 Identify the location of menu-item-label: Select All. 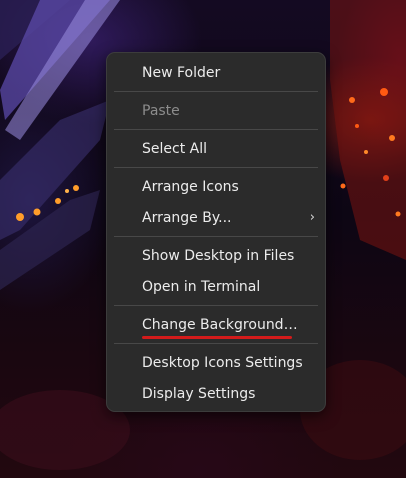
(174, 149).